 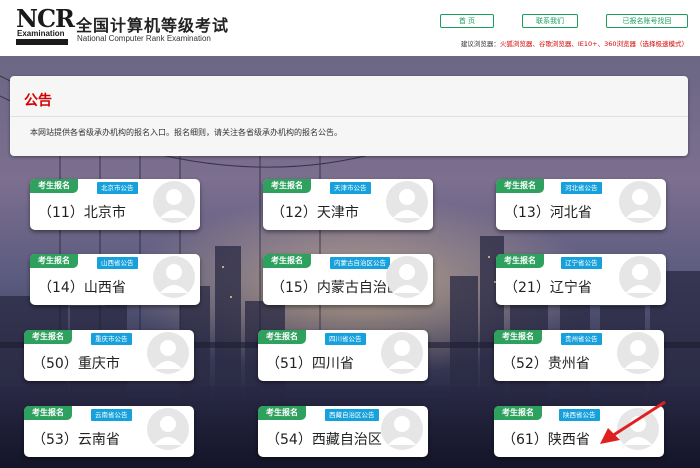 I want to click on province-name: （11）北京市, so click(x=82, y=212).